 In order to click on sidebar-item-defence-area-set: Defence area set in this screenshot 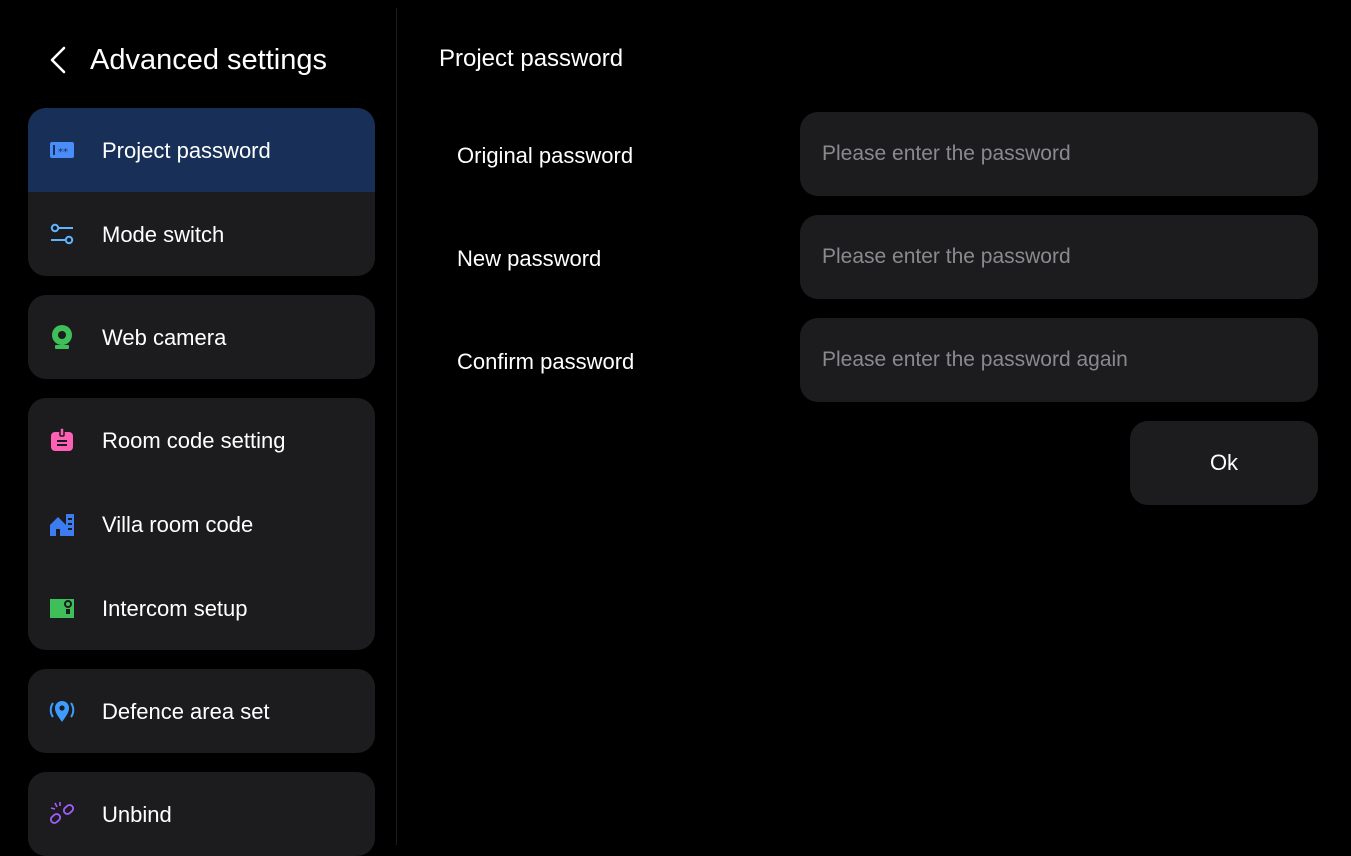, I will do `click(201, 711)`.